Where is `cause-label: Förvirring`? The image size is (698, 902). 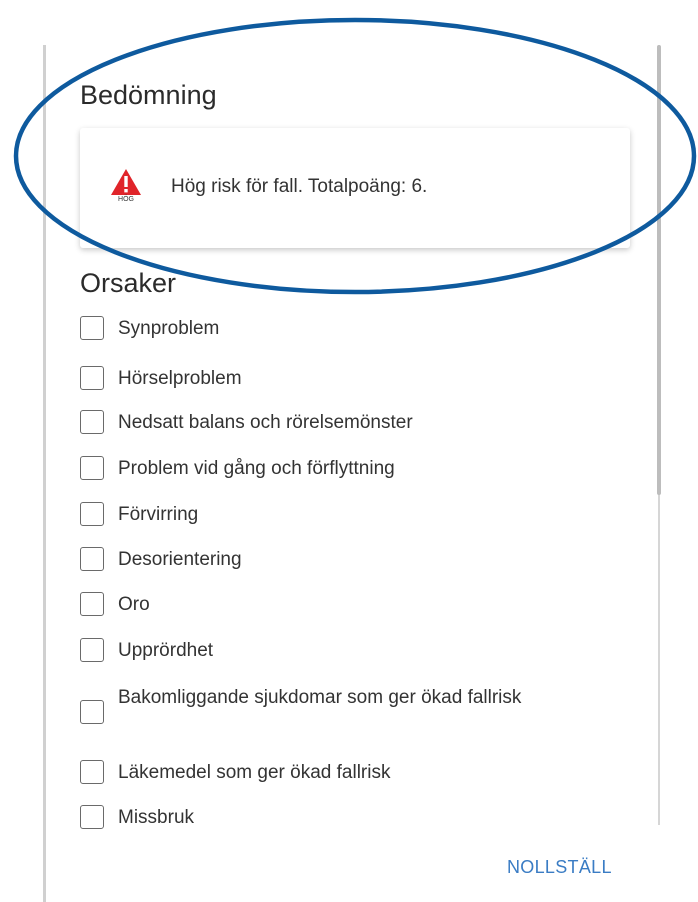 cause-label: Förvirring is located at coordinates (158, 514).